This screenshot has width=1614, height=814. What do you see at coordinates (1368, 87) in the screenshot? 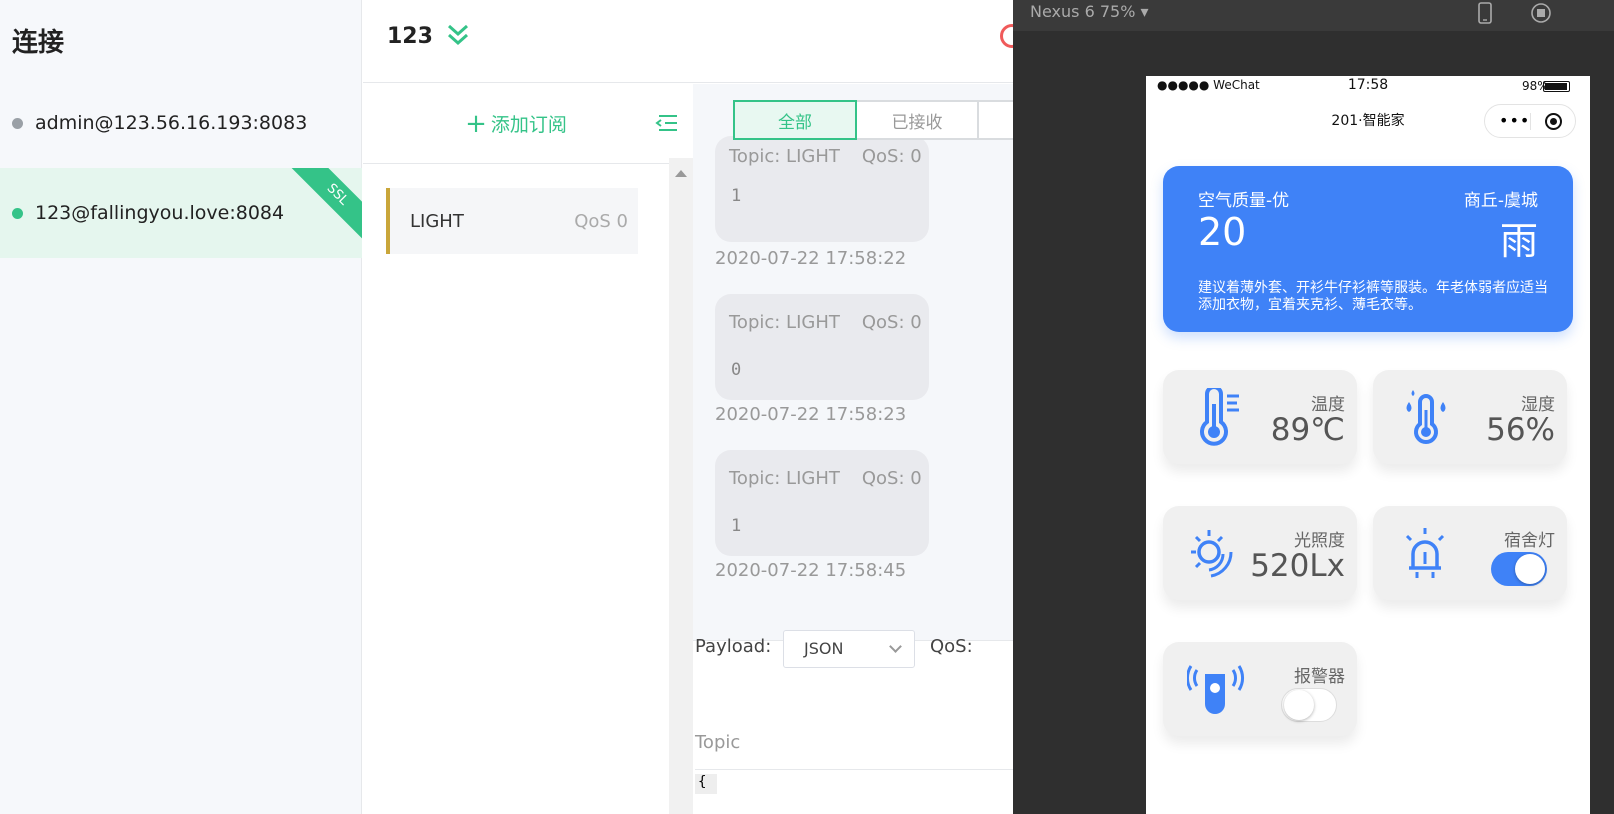
I see `status-bar: ●●●●● WeChat 17:58 98%` at bounding box center [1368, 87].